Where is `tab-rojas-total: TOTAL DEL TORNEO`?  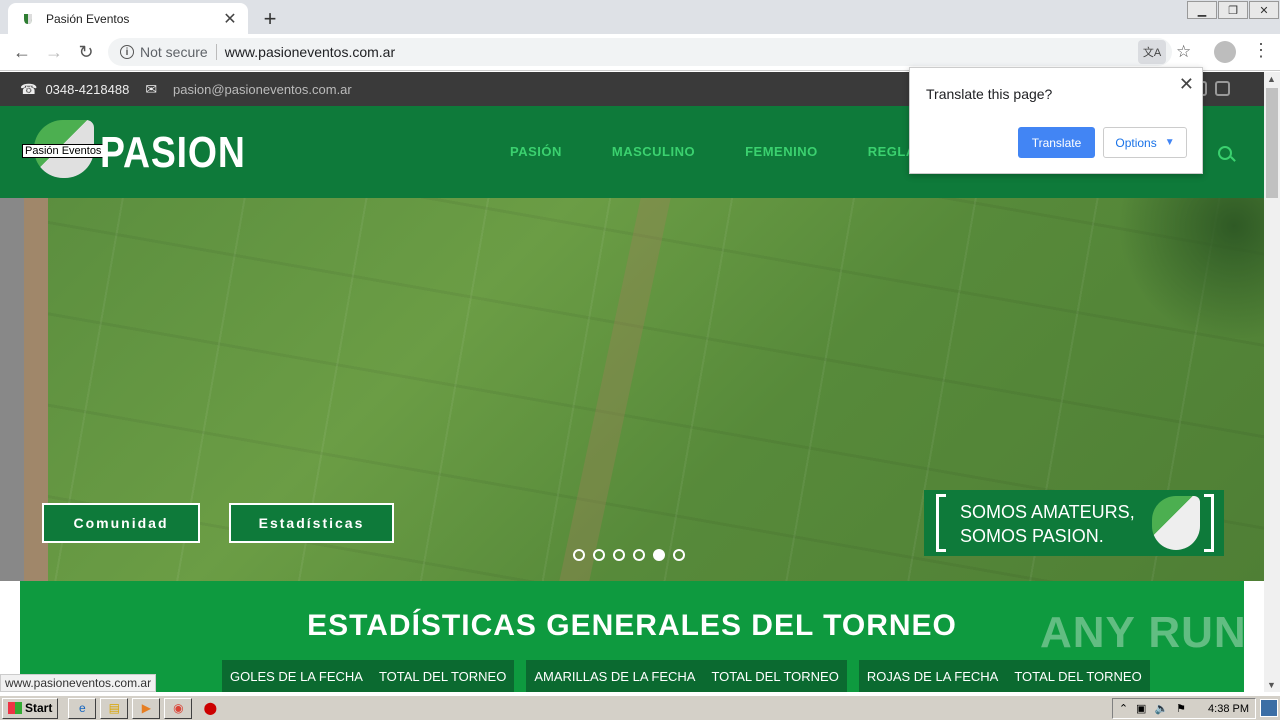 tab-rojas-total: TOTAL DEL TORNEO is located at coordinates (1077, 676).